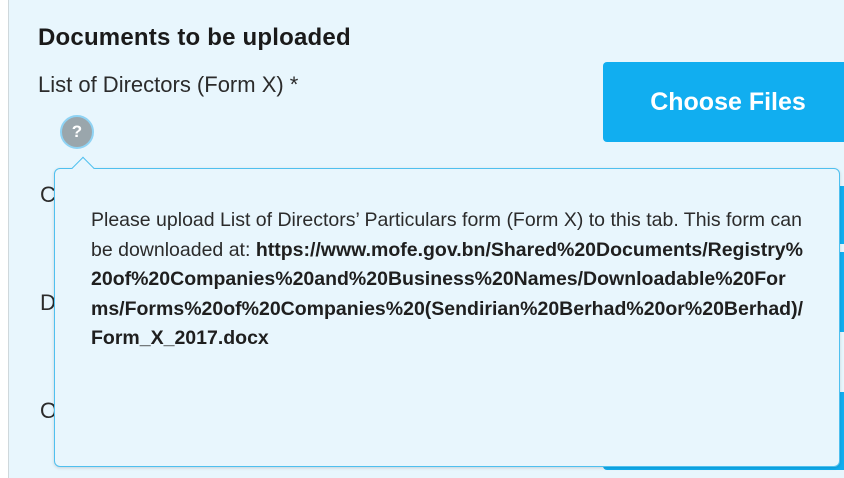 This screenshot has height=478, width=844. Describe the element at coordinates (77, 132) in the screenshot. I see `help-icon: ?` at that location.